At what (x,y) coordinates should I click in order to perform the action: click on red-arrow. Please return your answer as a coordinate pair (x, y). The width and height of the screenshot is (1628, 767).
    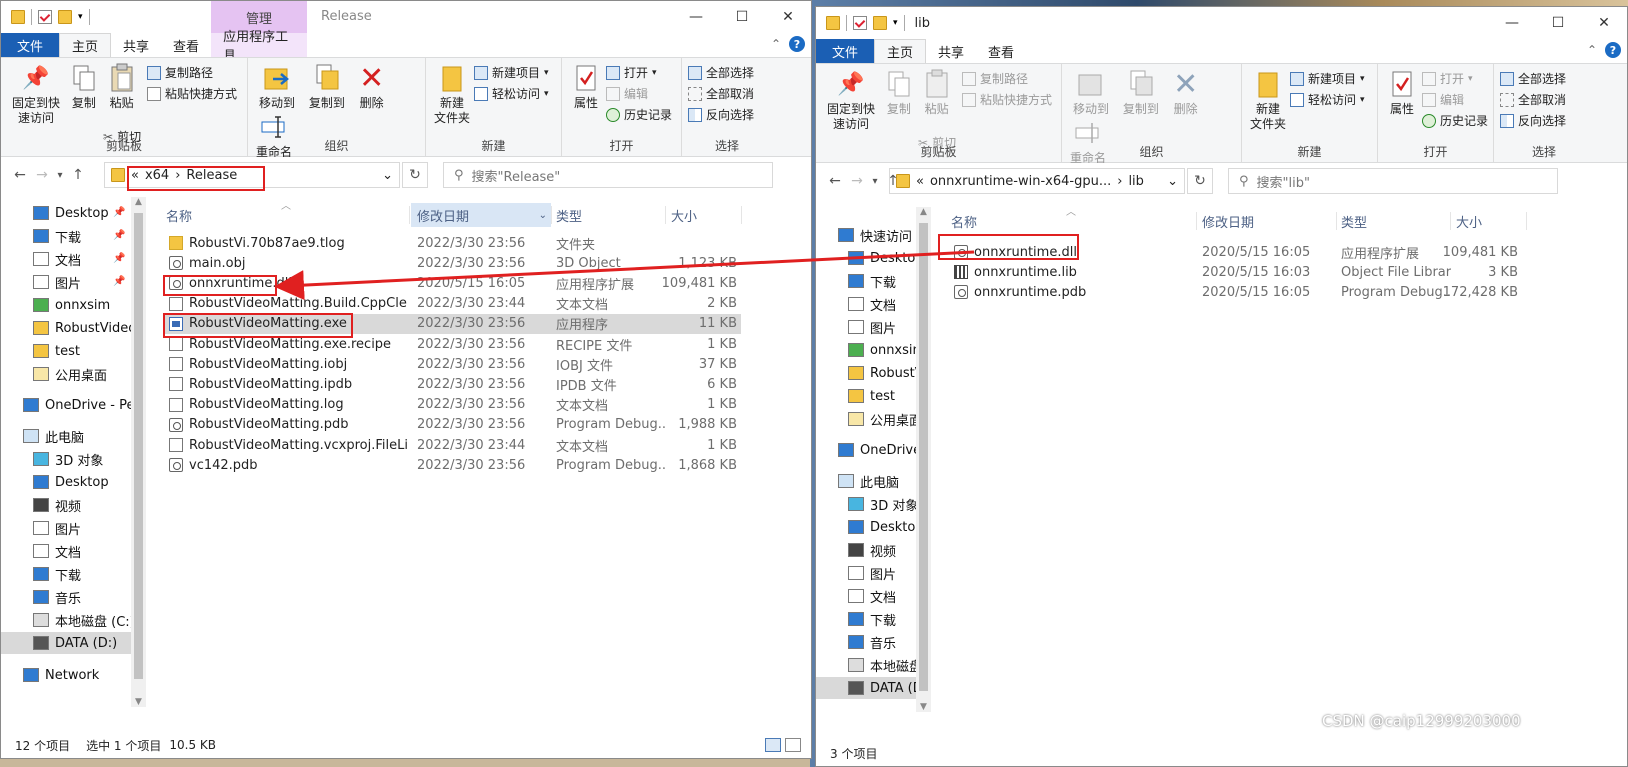
    Looking at the image, I should click on (624, 275).